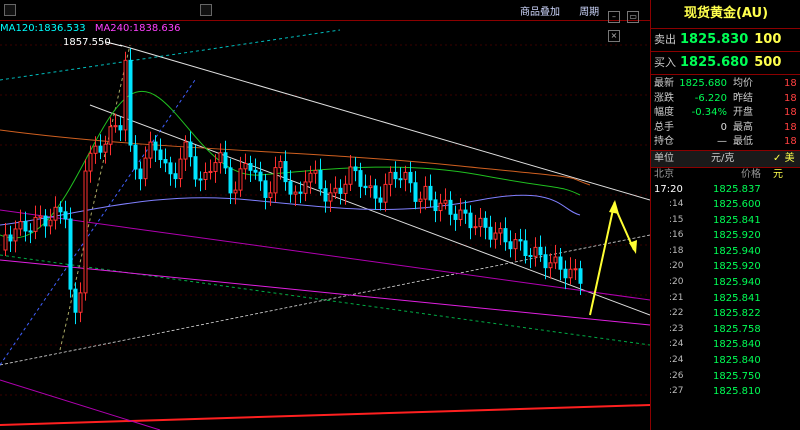 The image size is (800, 430). I want to click on stat-key: 开盘, so click(743, 112).